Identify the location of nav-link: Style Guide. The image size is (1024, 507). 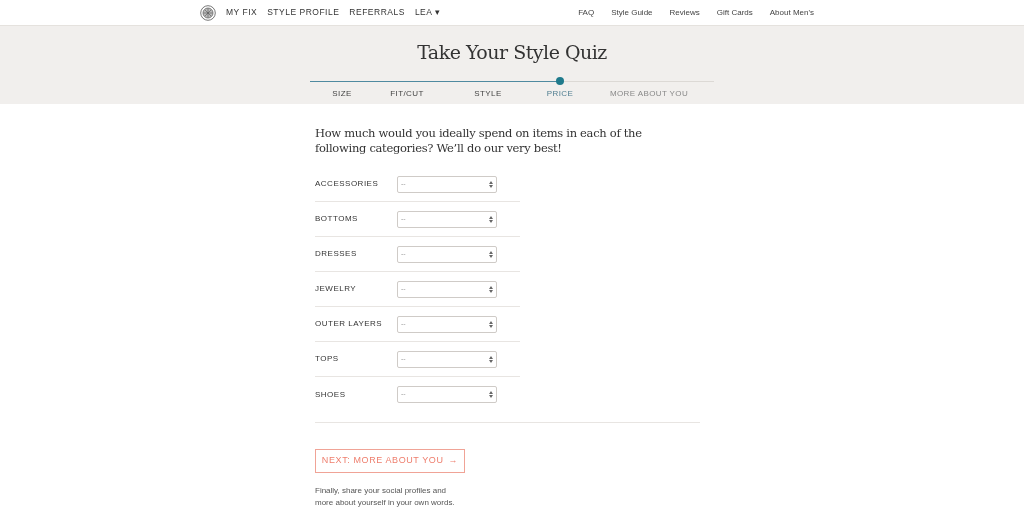
(632, 12).